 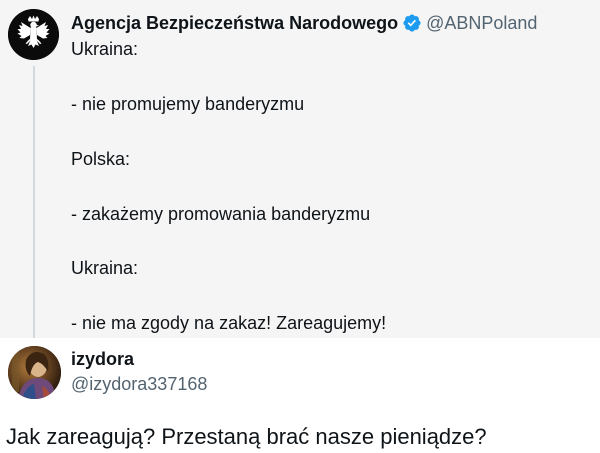 What do you see at coordinates (102, 359) in the screenshot?
I see `reply-author-name: izydora` at bounding box center [102, 359].